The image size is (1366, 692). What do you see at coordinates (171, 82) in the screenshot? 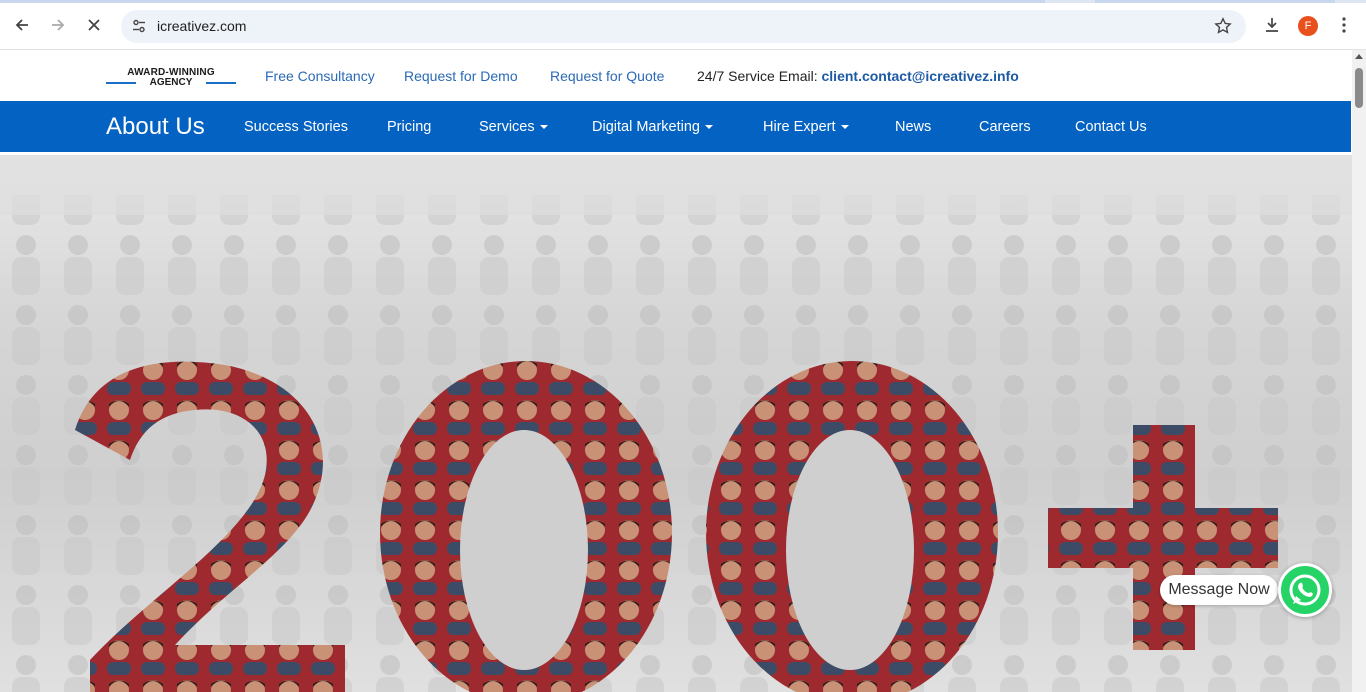
I see `logo-line2: AGENCY` at bounding box center [171, 82].